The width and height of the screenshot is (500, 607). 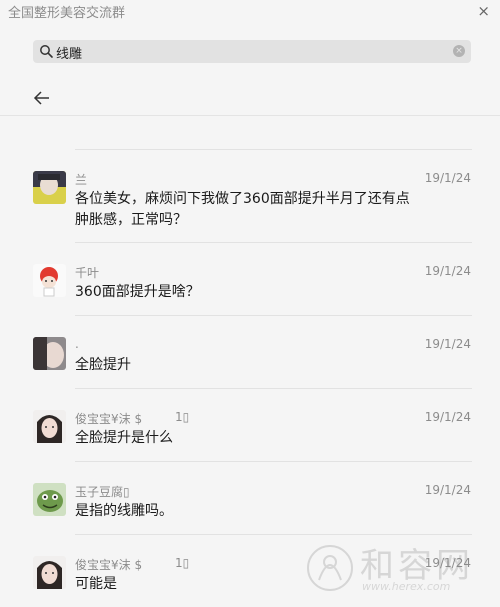 I want to click on search-icon, so click(x=46, y=51).